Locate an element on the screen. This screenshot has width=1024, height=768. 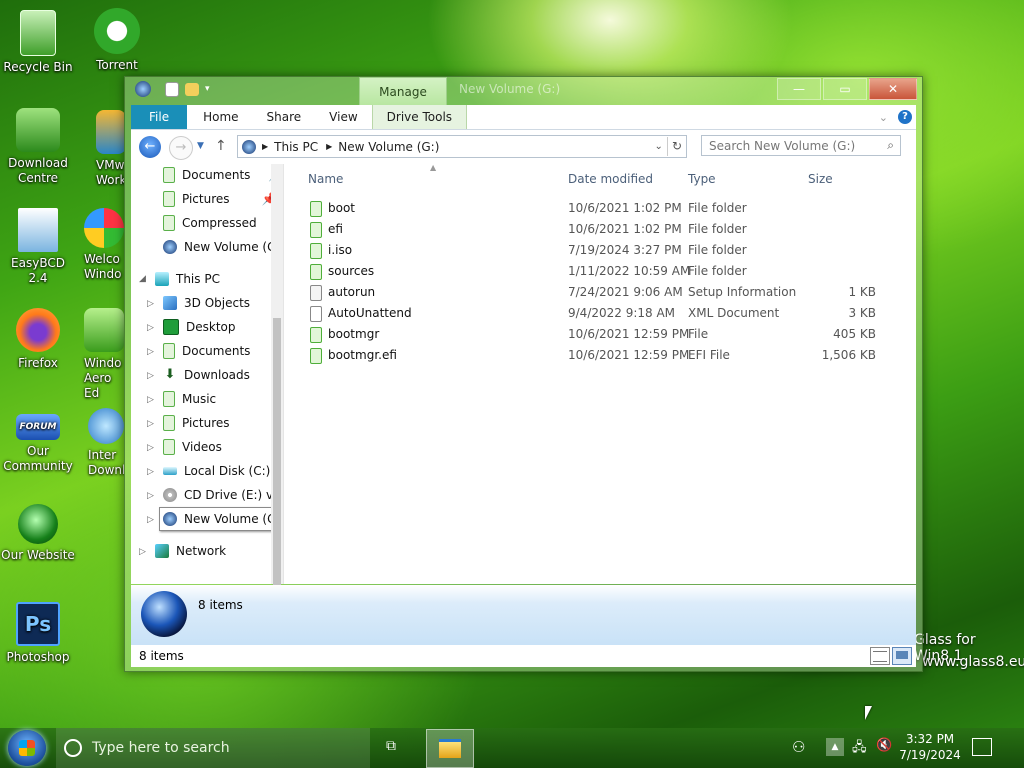
maximize-button: ▭ is located at coordinates (845, 89).